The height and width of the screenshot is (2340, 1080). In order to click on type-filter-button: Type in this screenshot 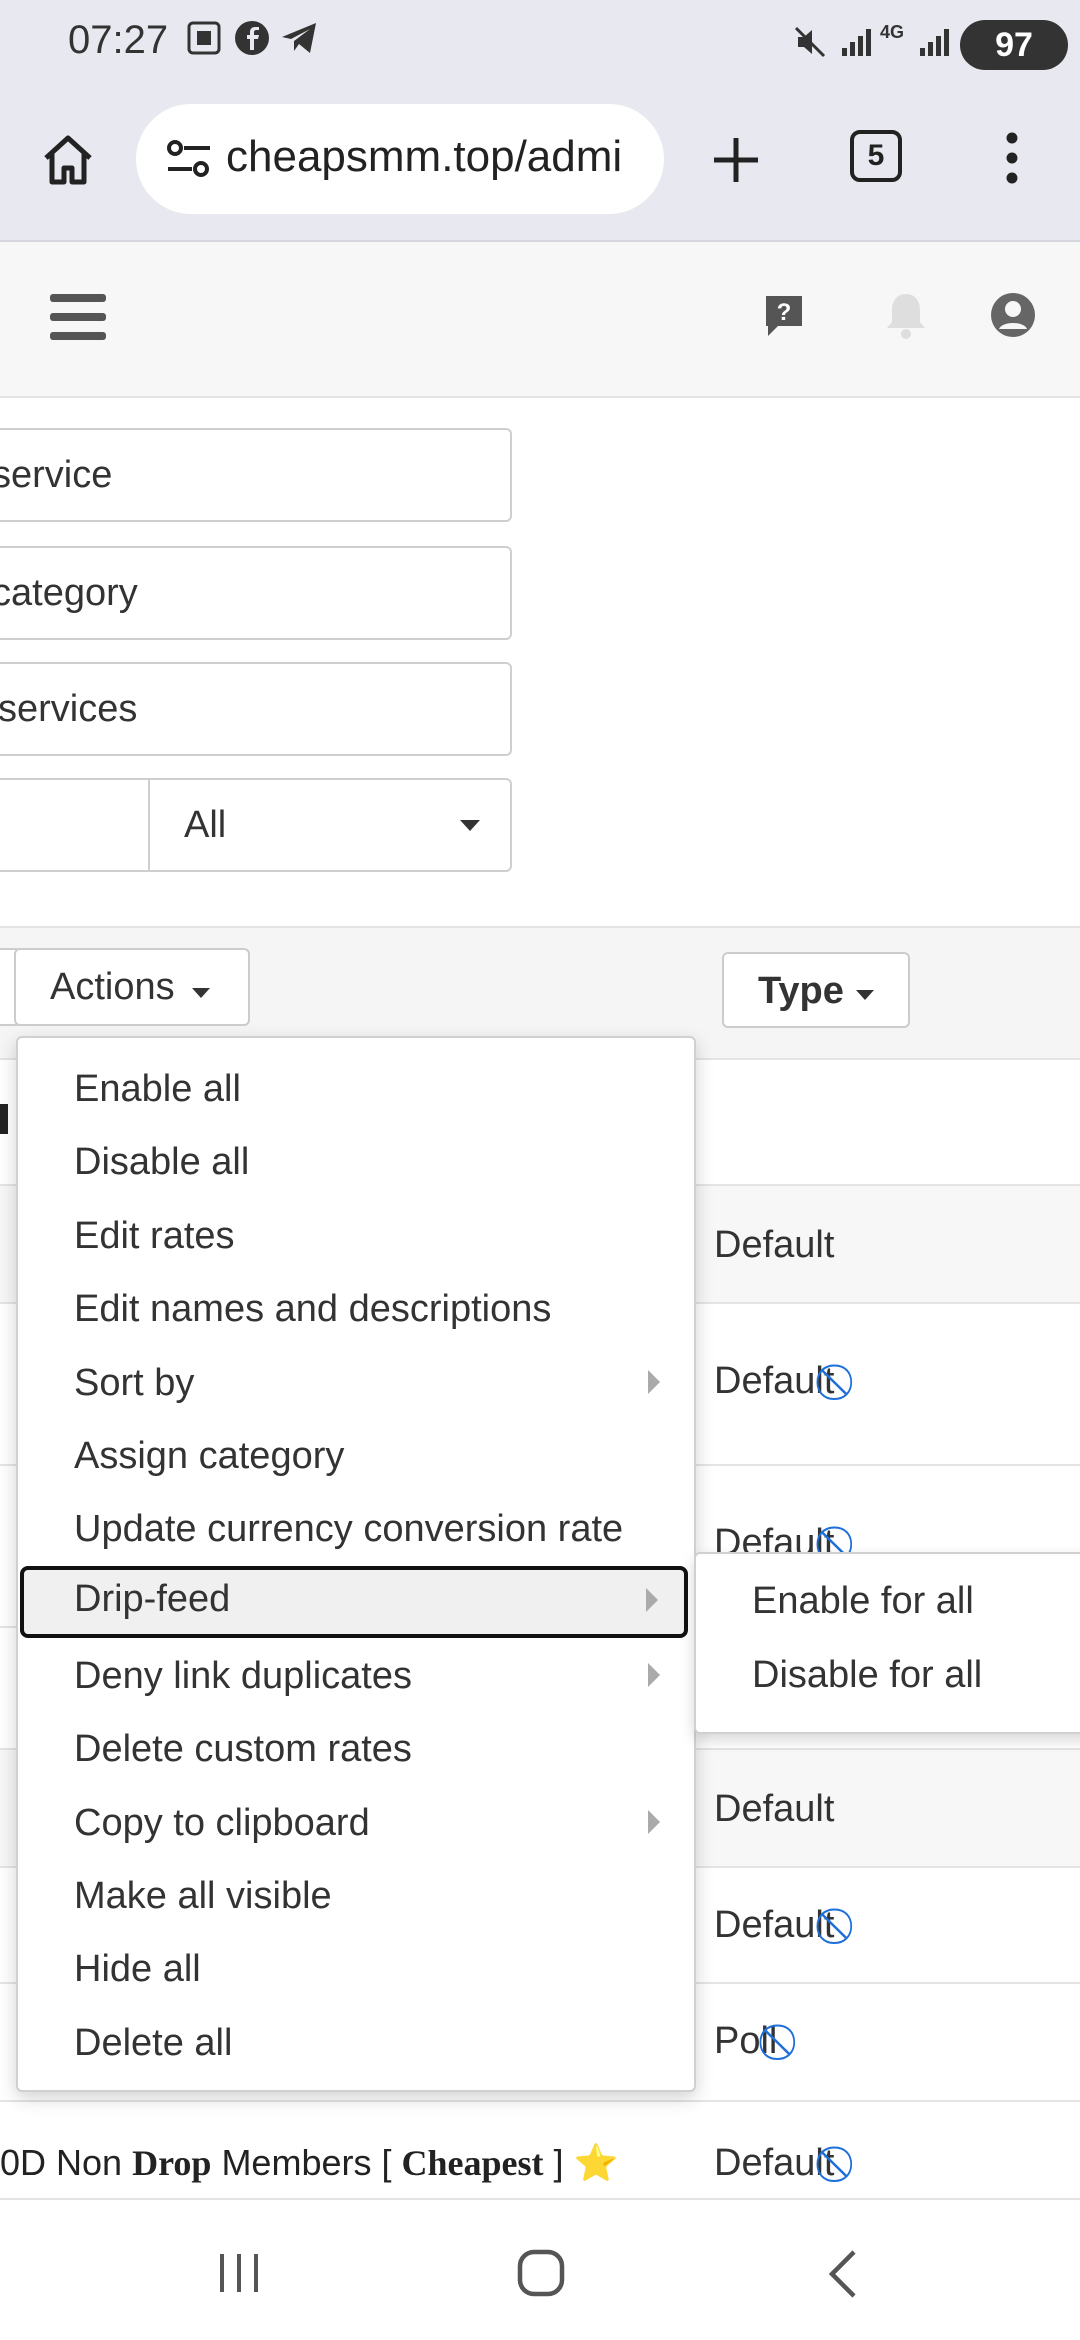, I will do `click(816, 990)`.